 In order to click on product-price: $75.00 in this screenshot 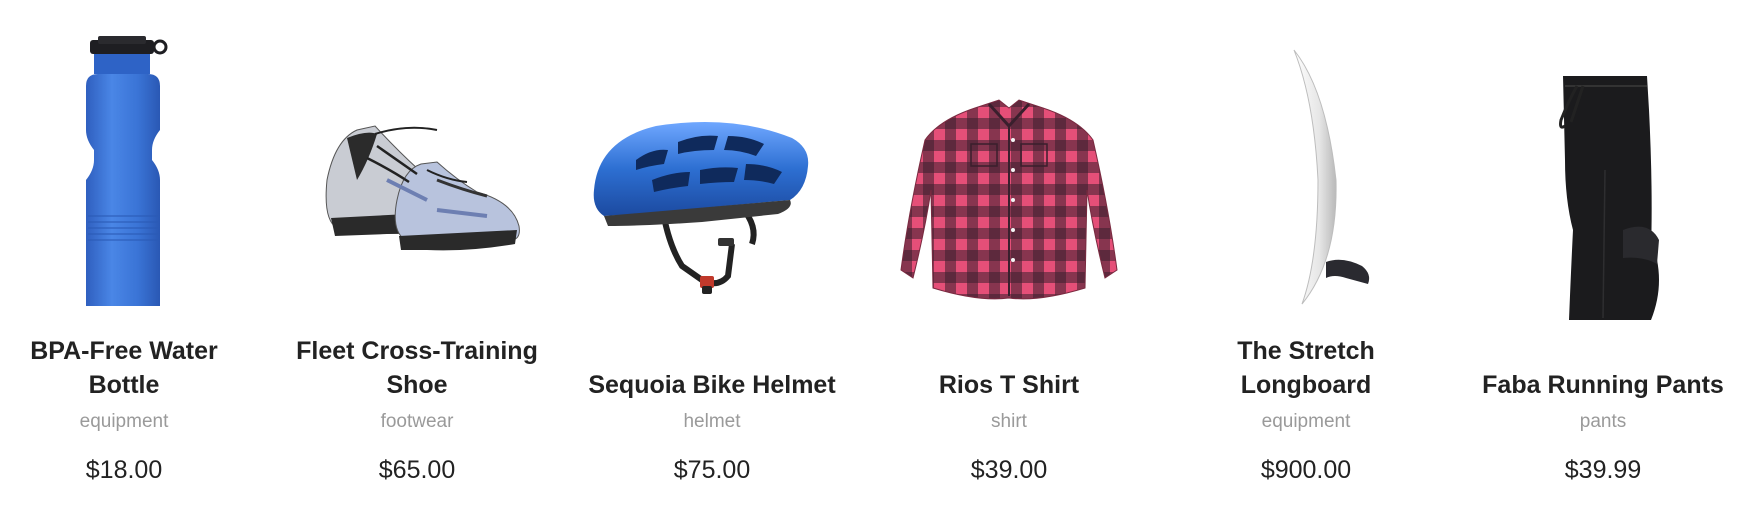, I will do `click(712, 470)`.